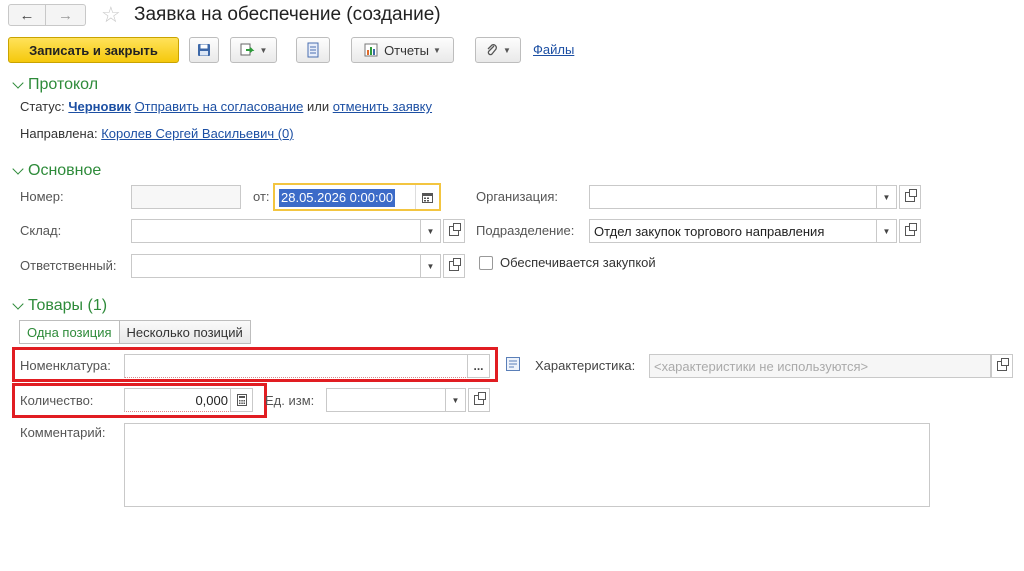 The image size is (1024, 571). I want to click on section-protocol-title: Протокол, so click(63, 84).